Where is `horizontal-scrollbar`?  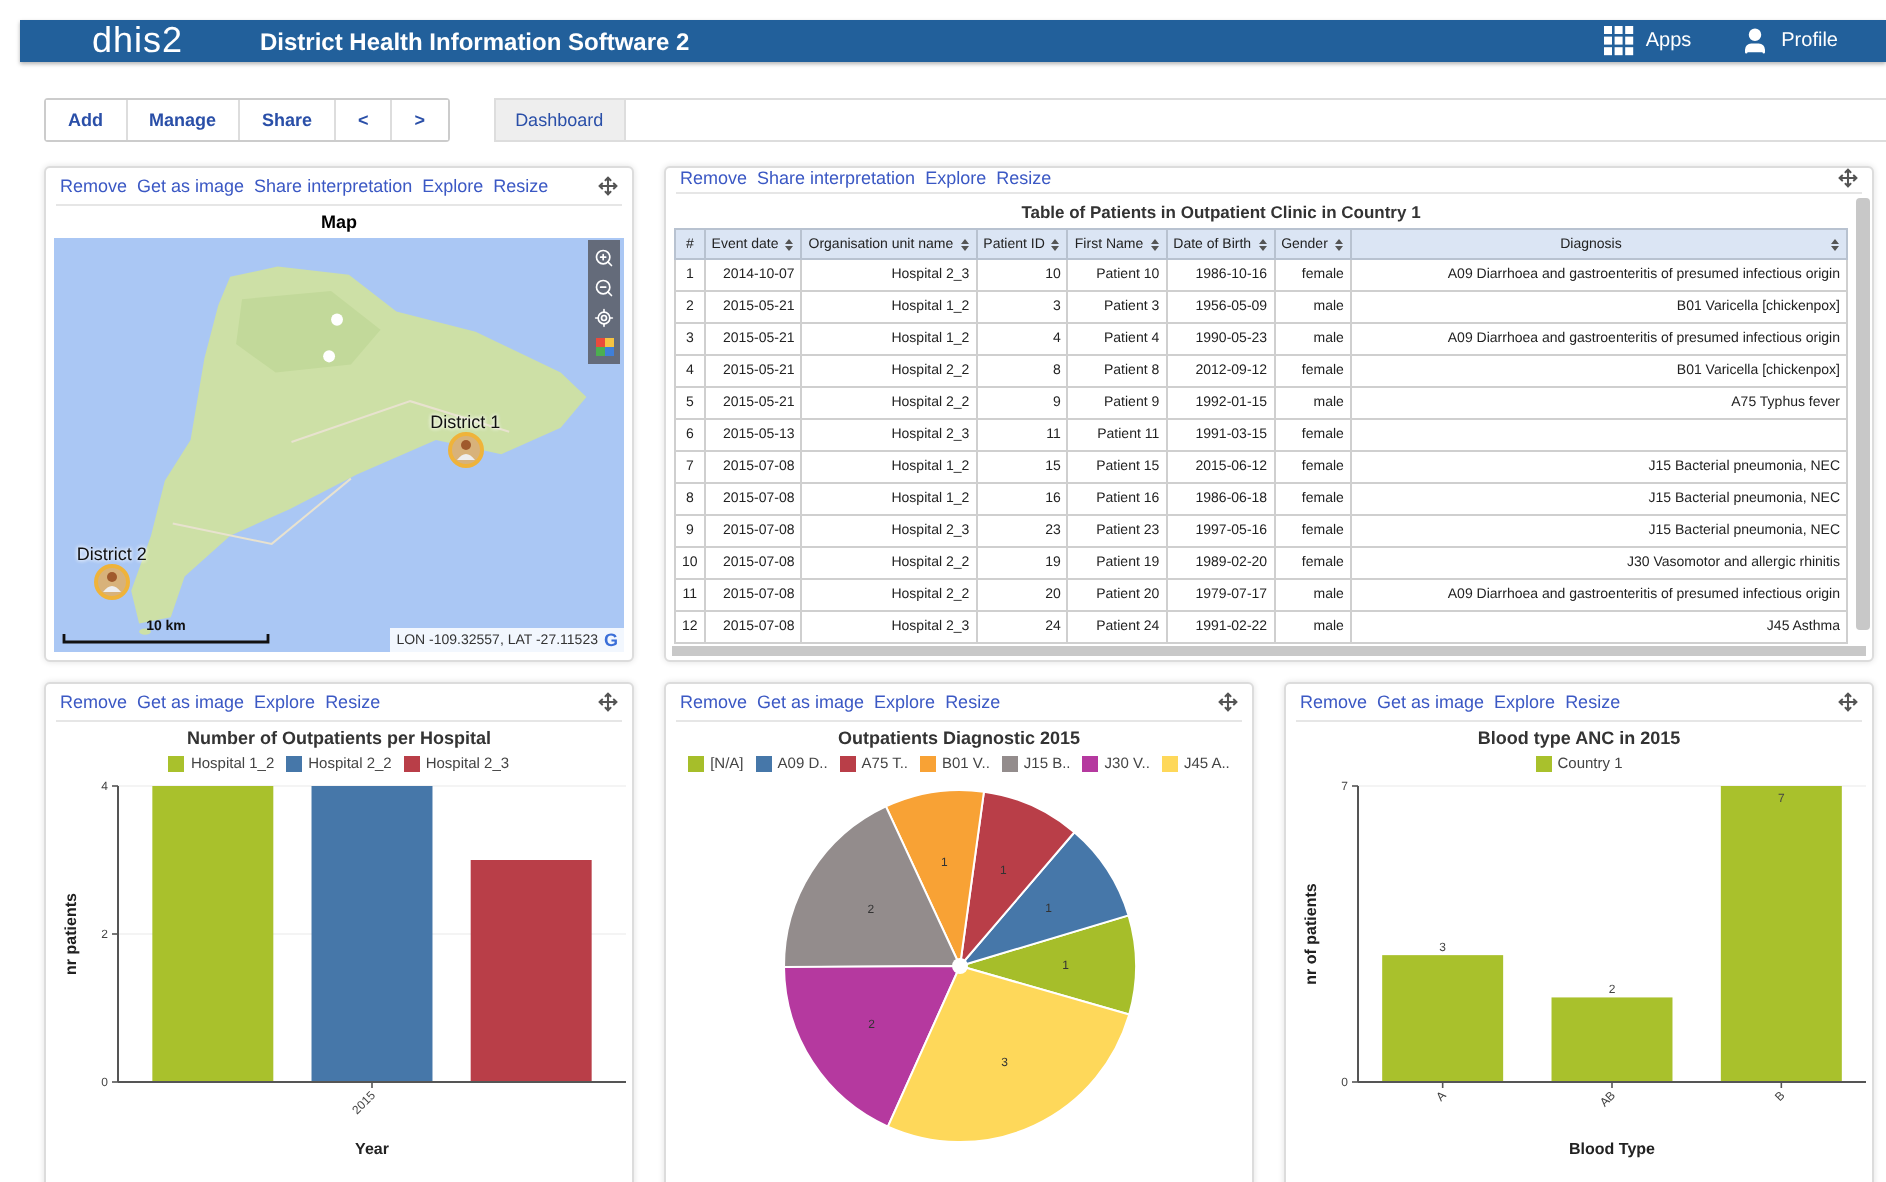 horizontal-scrollbar is located at coordinates (1269, 651).